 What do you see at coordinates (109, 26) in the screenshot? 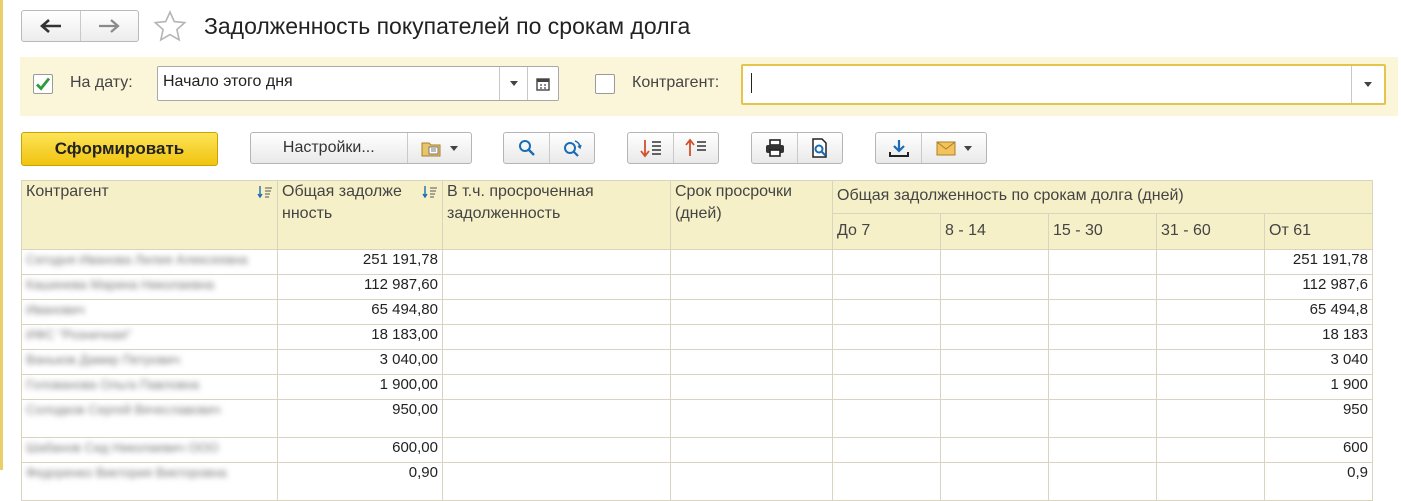
I see `forward-button` at bounding box center [109, 26].